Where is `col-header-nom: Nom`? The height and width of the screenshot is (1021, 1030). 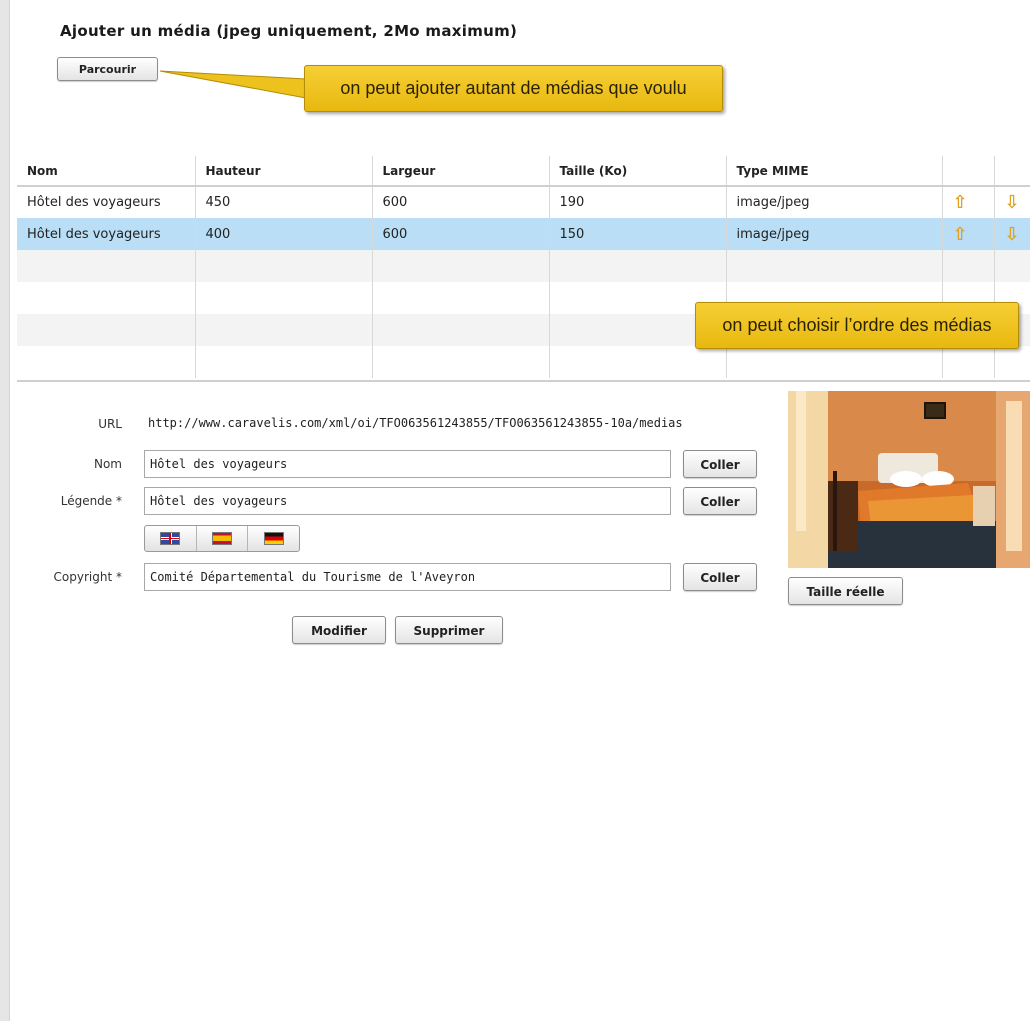
col-header-nom: Nom is located at coordinates (106, 171).